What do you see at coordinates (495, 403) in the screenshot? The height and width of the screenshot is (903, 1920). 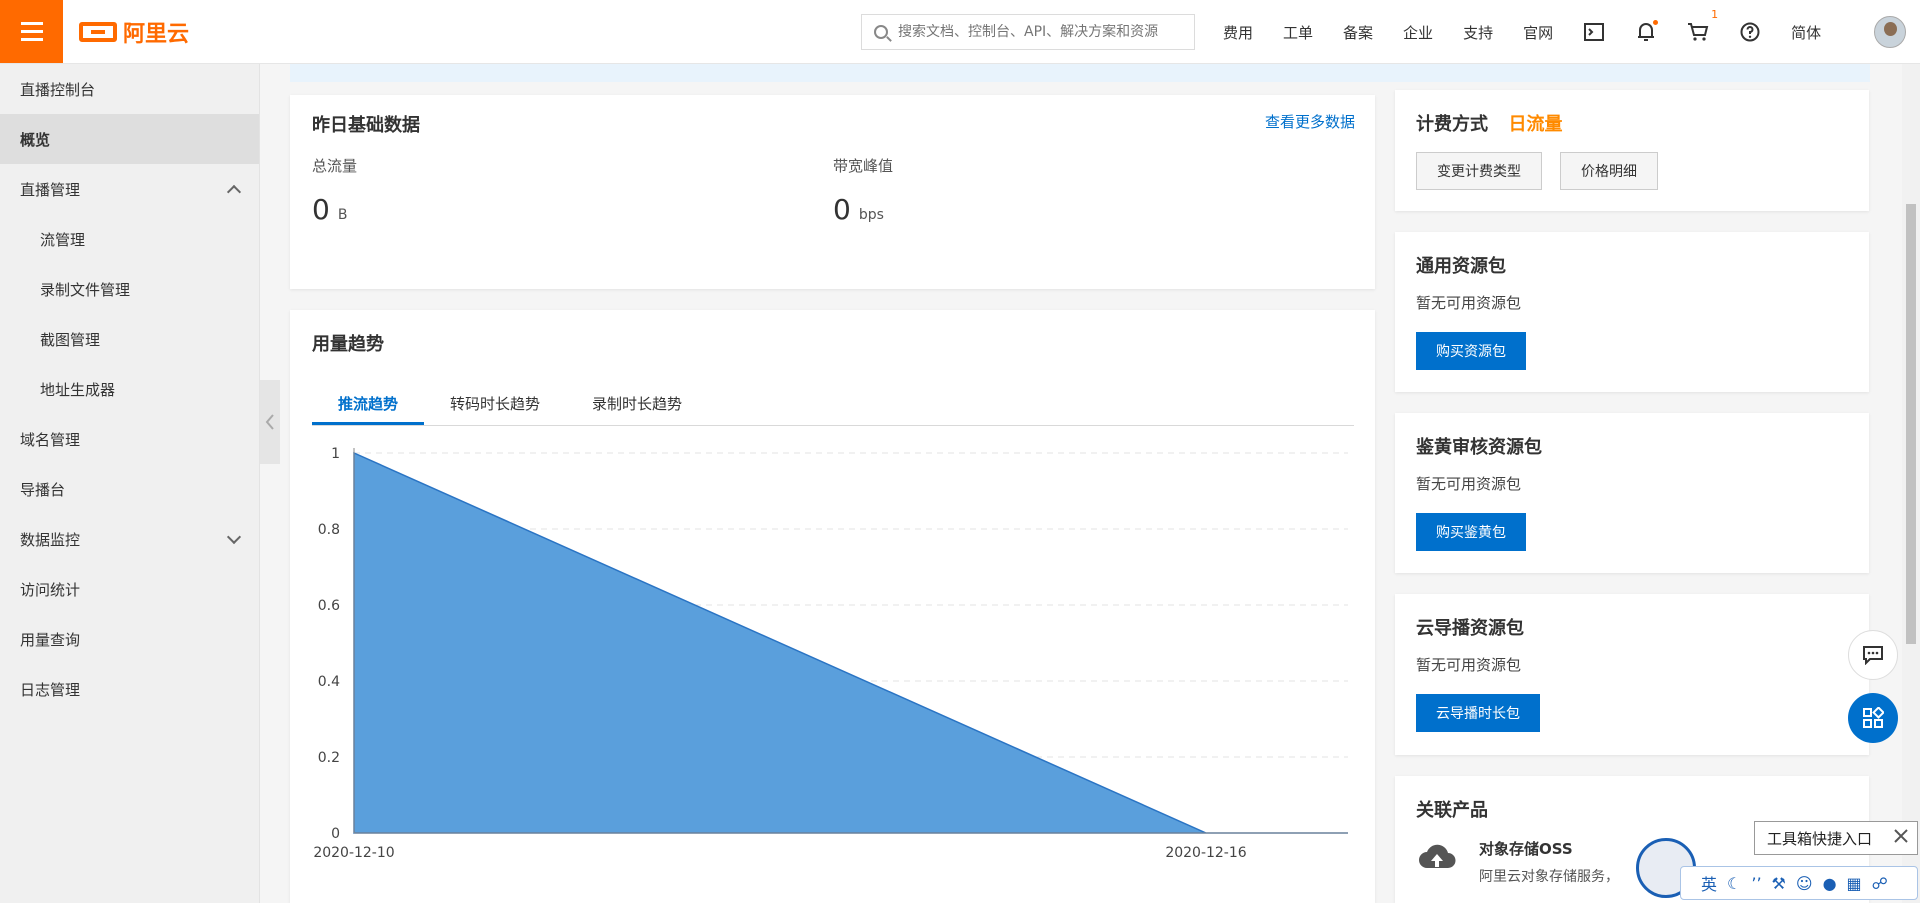 I see `tab-transcode-trend: 转码时长趋势` at bounding box center [495, 403].